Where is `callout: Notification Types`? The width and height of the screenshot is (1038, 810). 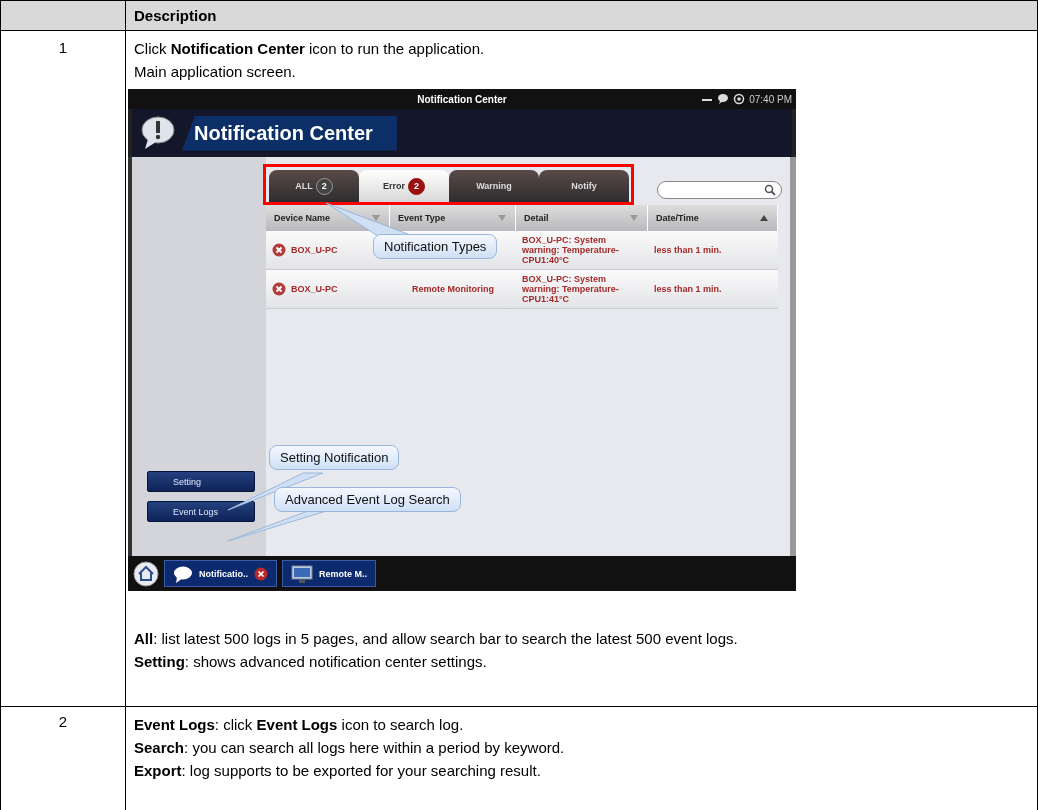
callout: Notification Types is located at coordinates (435, 246).